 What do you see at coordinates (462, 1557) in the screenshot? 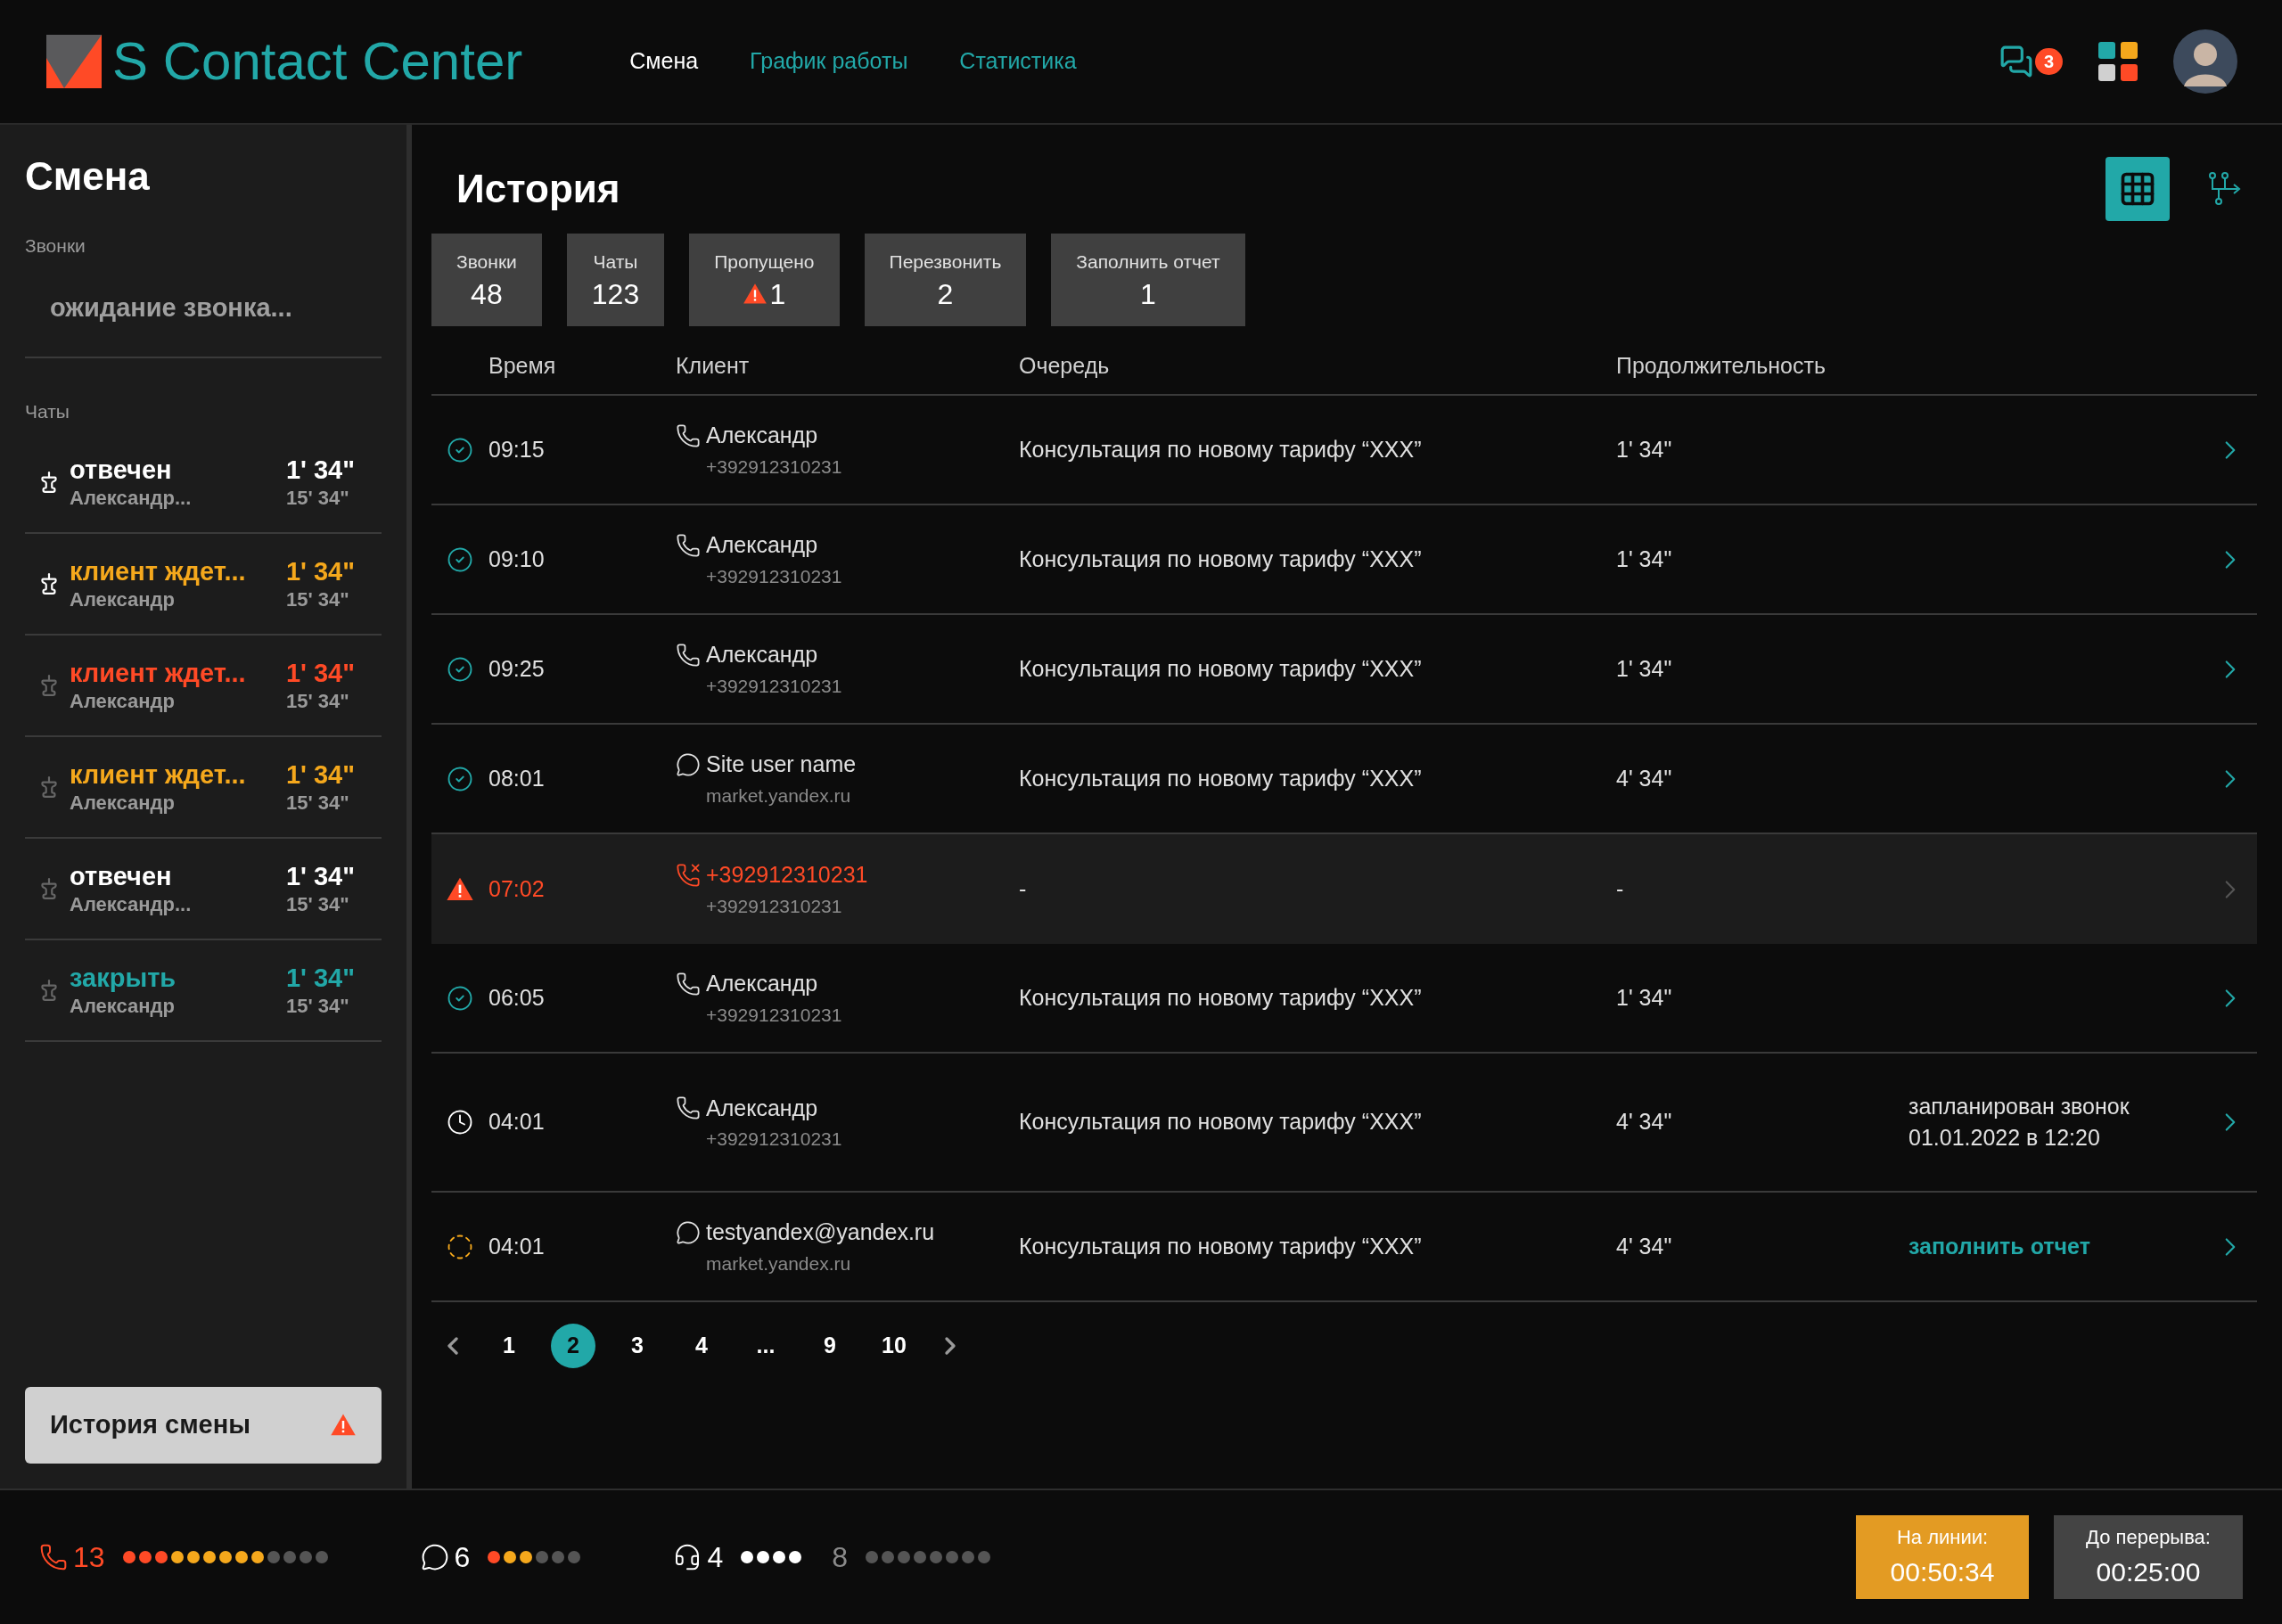
I see `counter: 6` at bounding box center [462, 1557].